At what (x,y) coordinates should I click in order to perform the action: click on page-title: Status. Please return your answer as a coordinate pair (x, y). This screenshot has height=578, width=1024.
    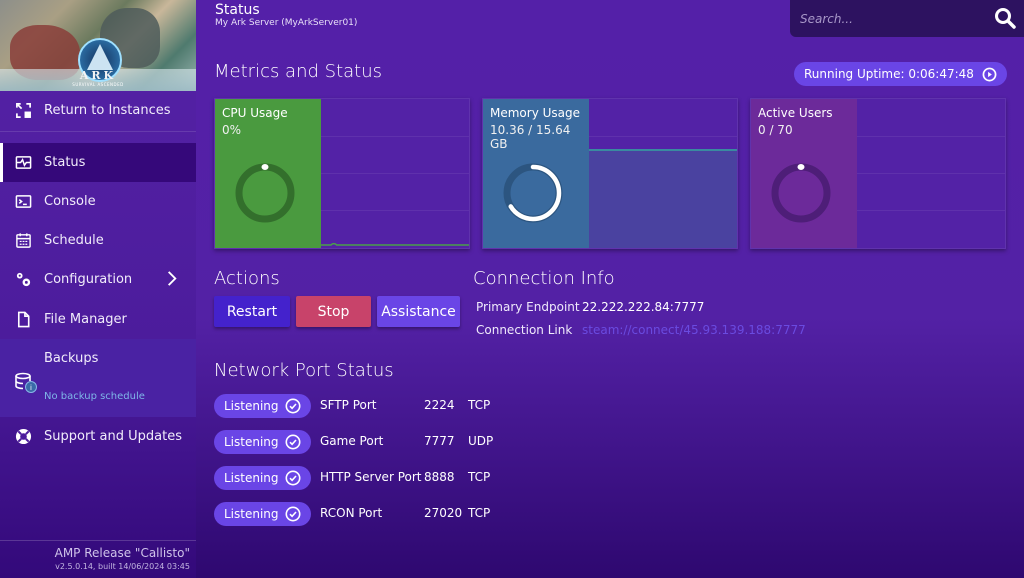
    Looking at the image, I should click on (237, 10).